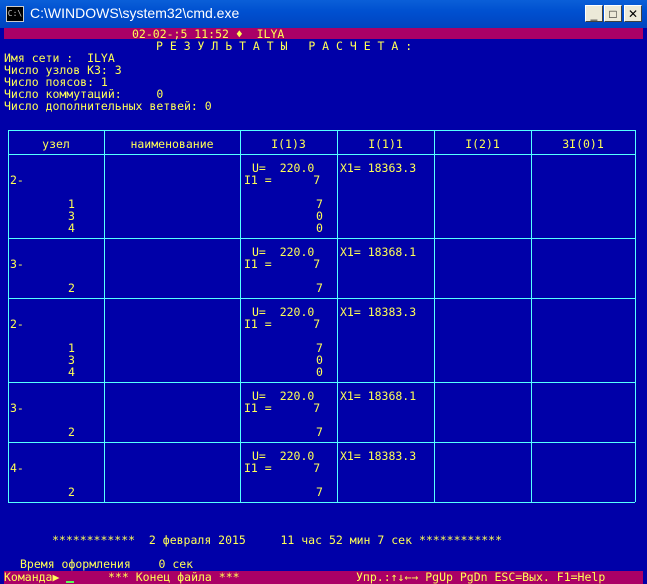 This screenshot has width=647, height=584. Describe the element at coordinates (70, 582) in the screenshot. I see `text-cursor` at that location.